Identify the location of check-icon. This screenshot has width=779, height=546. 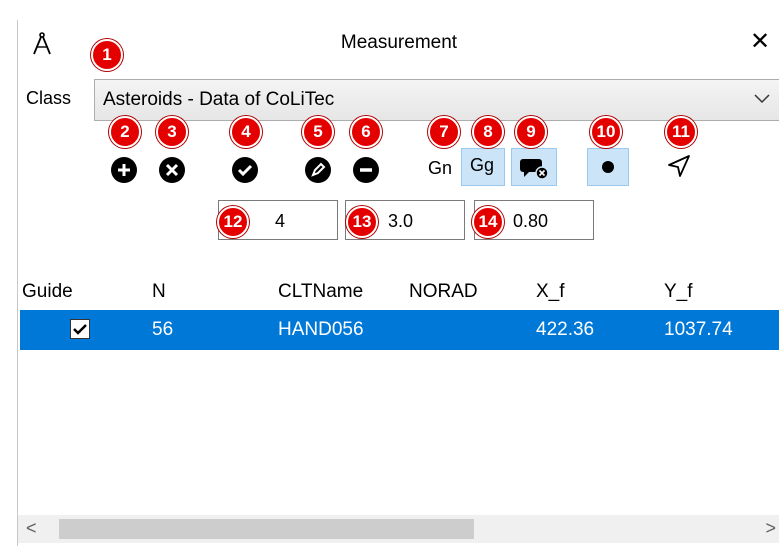
(245, 170).